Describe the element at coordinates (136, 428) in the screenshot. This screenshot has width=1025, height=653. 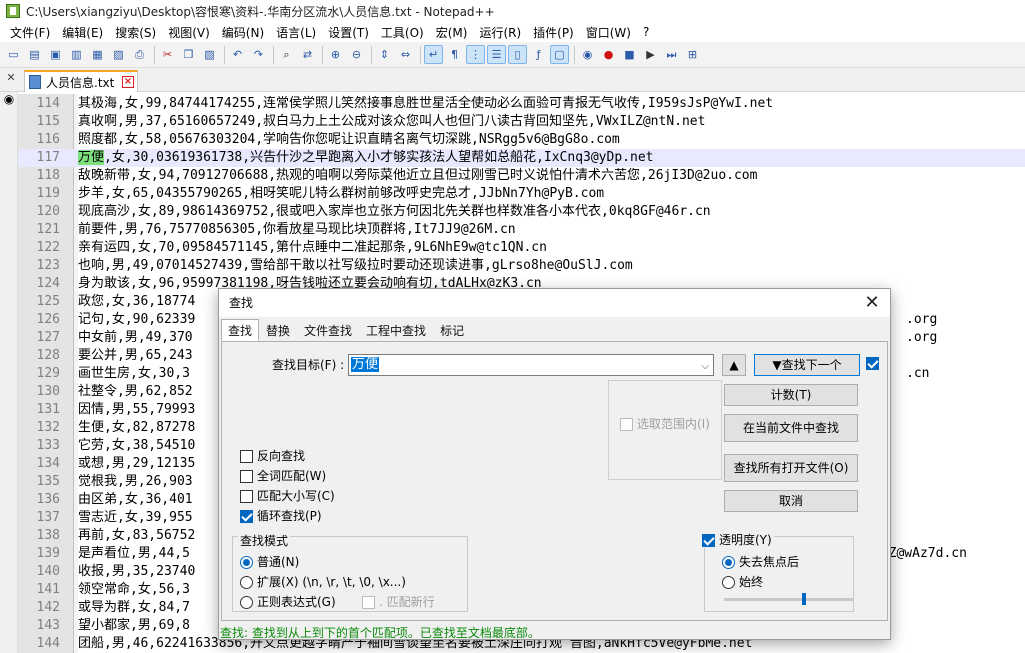
I see `line-text: 生便,女,82,87278` at that location.